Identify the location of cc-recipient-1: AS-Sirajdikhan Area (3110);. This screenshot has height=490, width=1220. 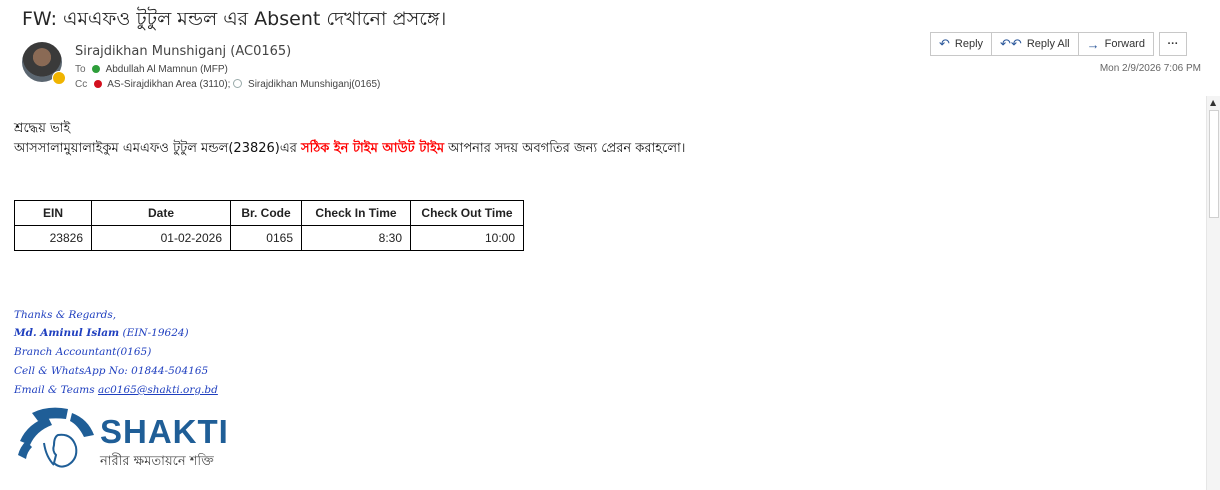
(168, 84).